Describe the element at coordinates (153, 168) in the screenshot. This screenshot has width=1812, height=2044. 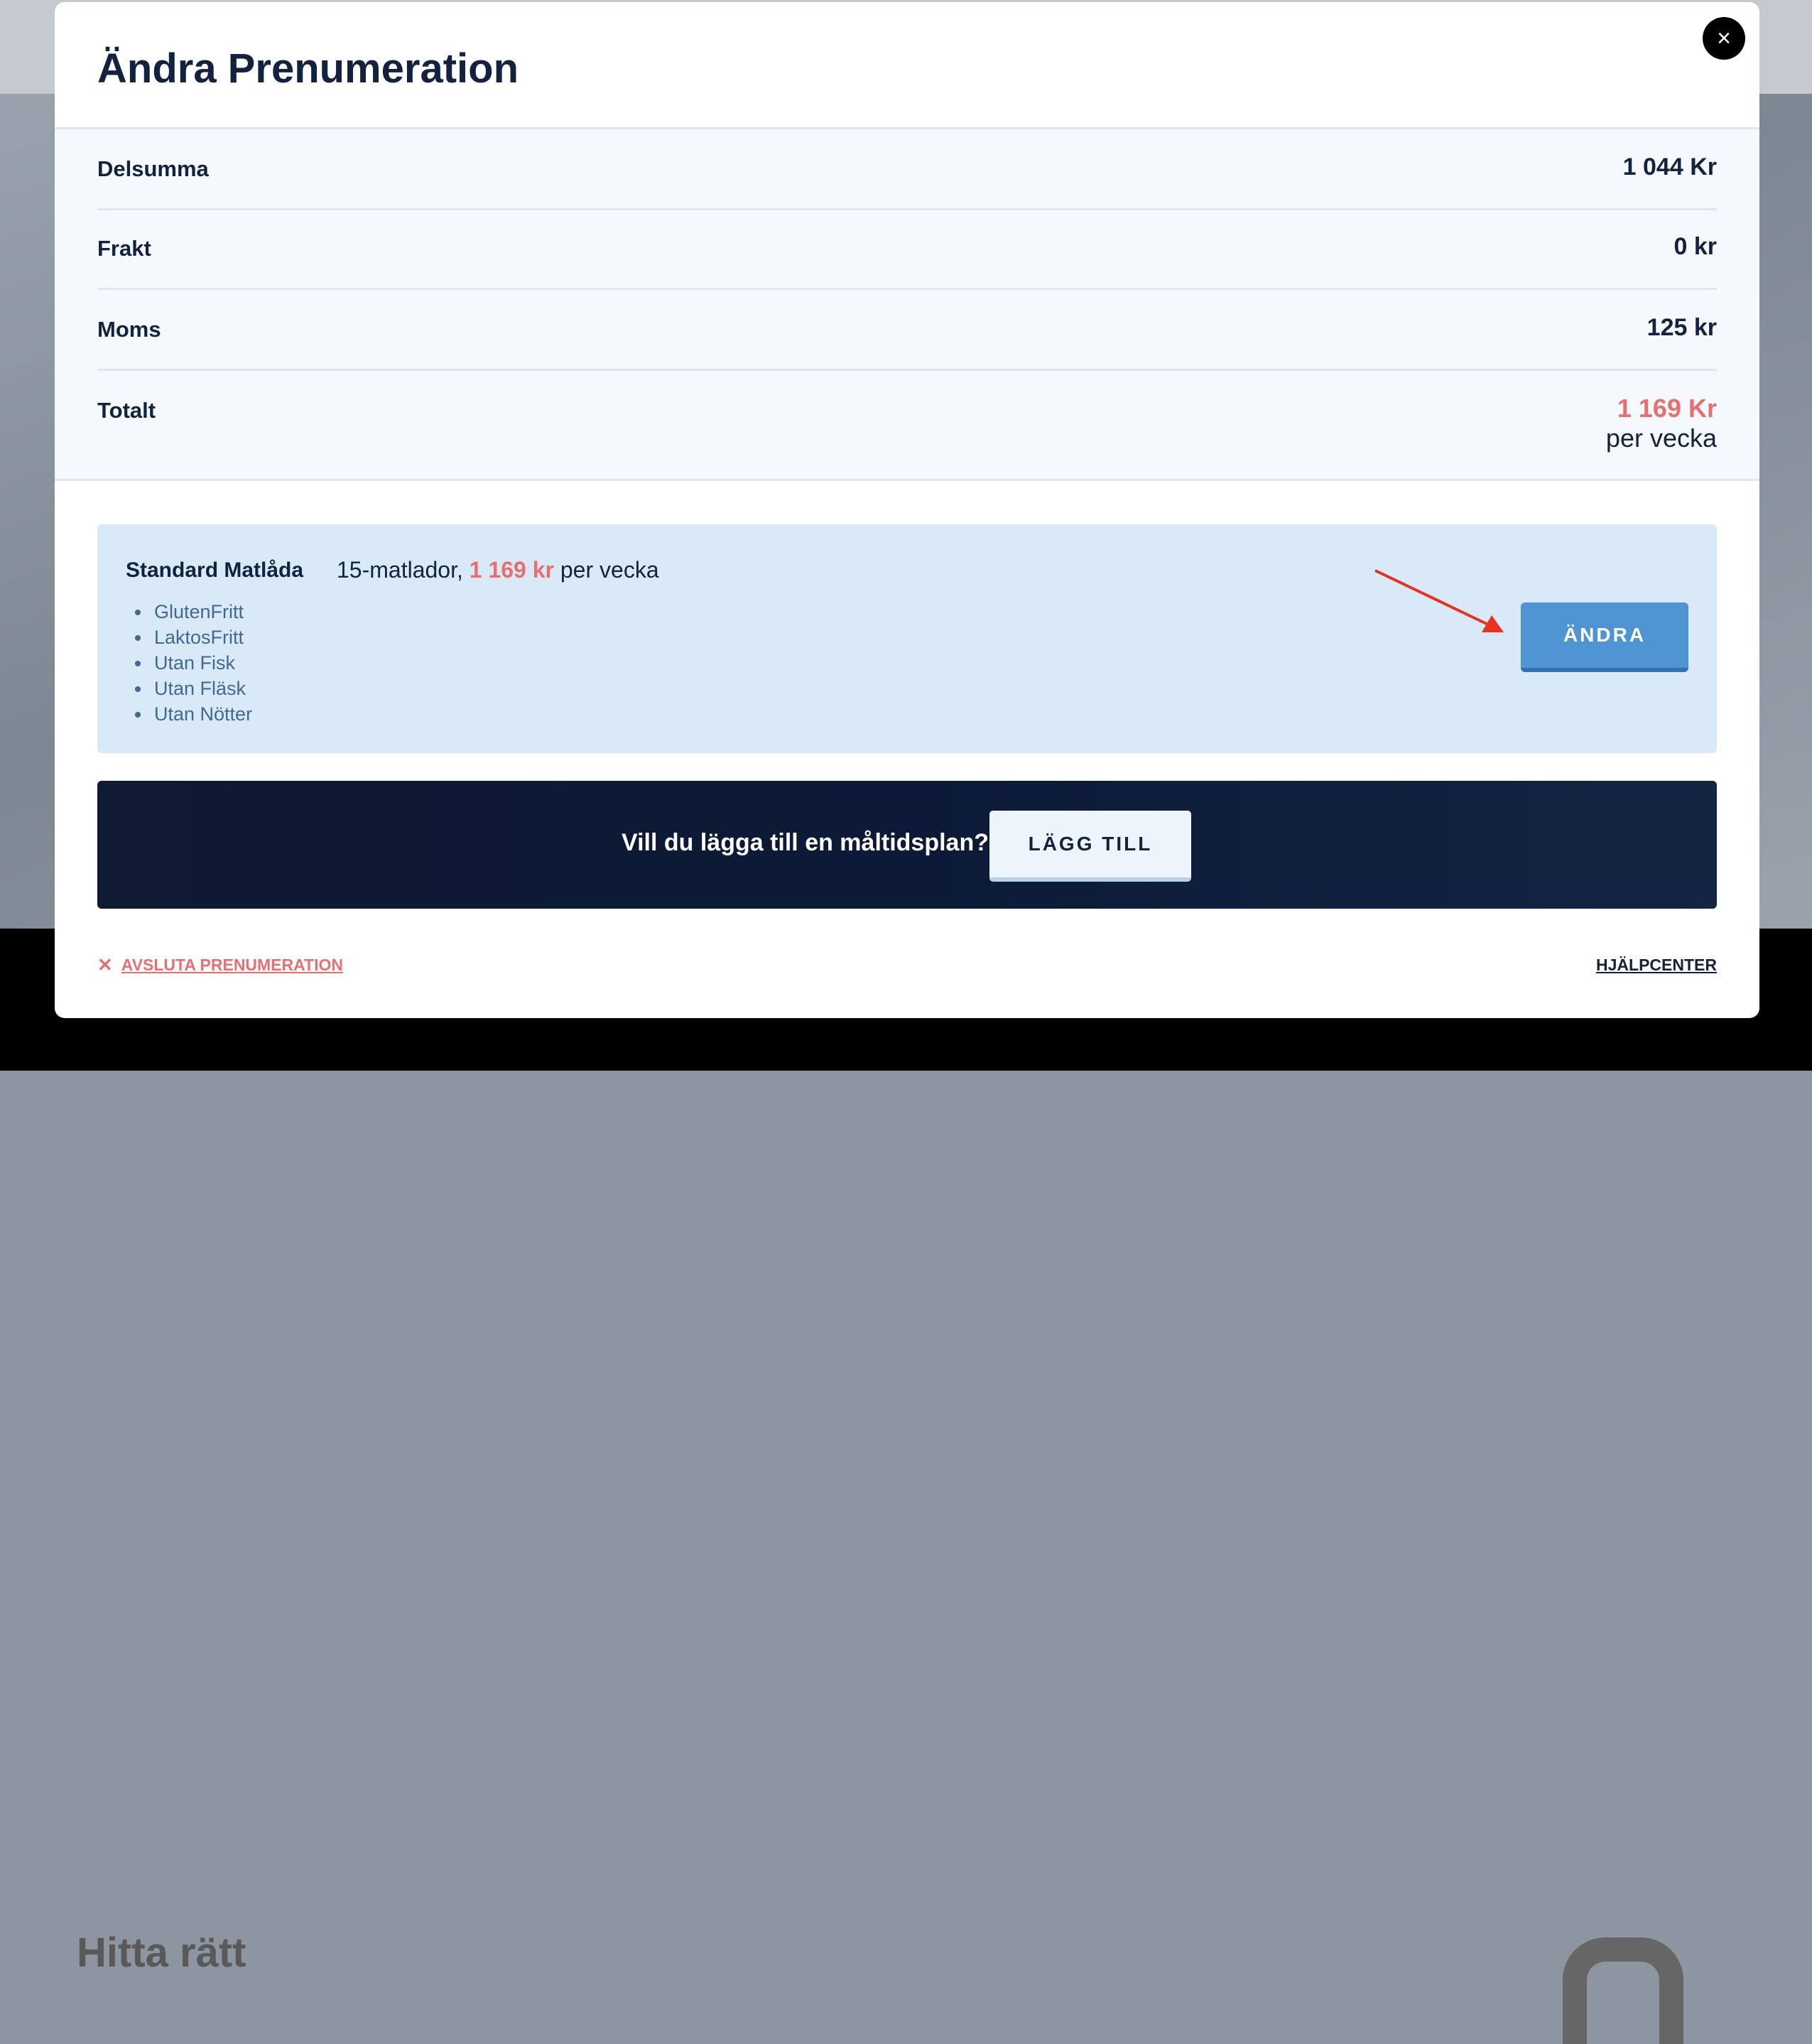
I see `subtotal-label: Delsumma` at that location.